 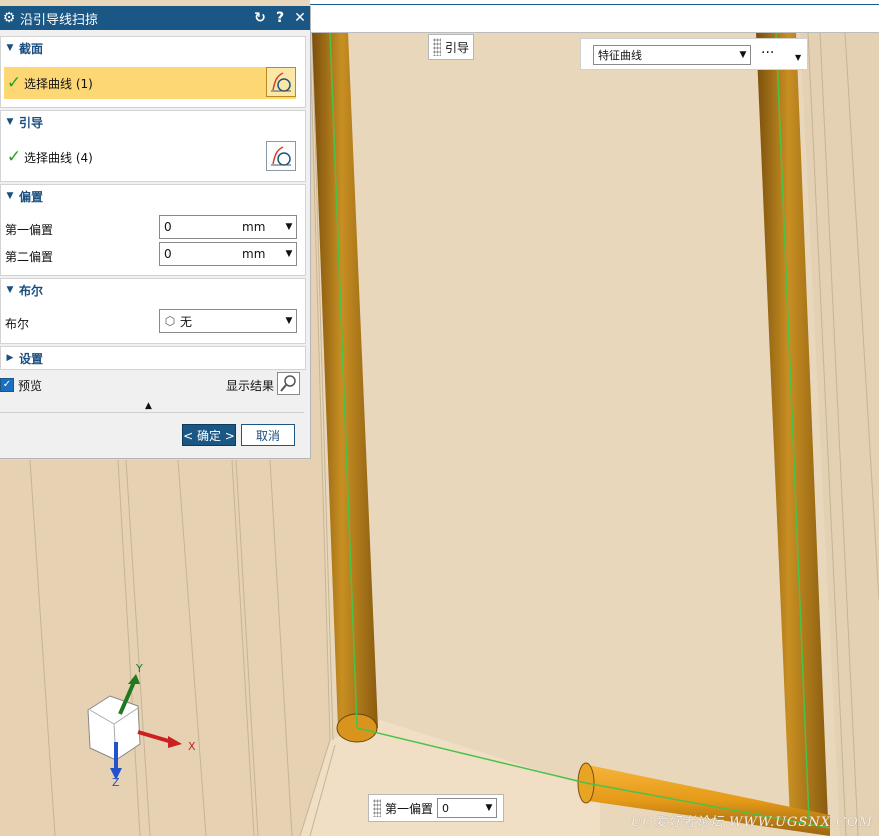 I want to click on first-offset-unit: mm, so click(x=254, y=227).